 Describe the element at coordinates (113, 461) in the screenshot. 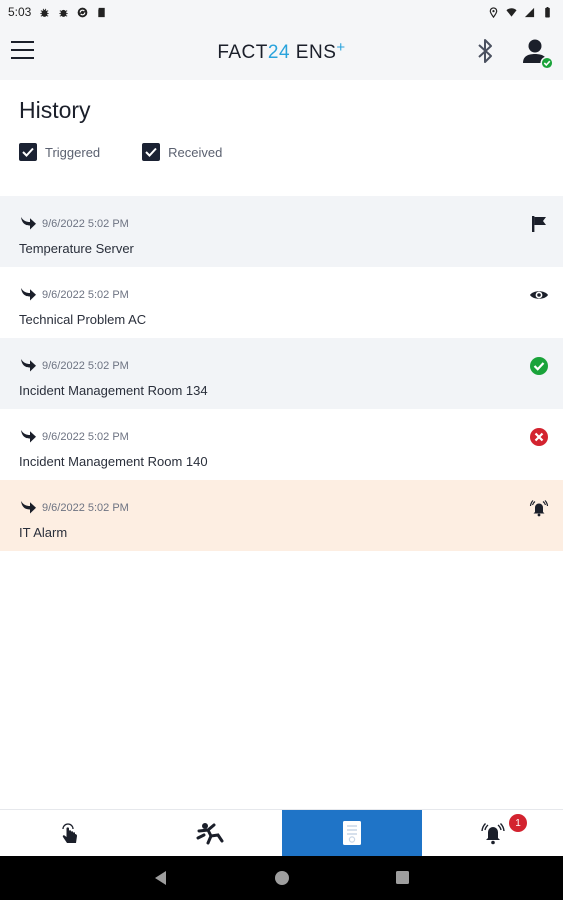

I see `item-title: Incident Management Room 140` at that location.